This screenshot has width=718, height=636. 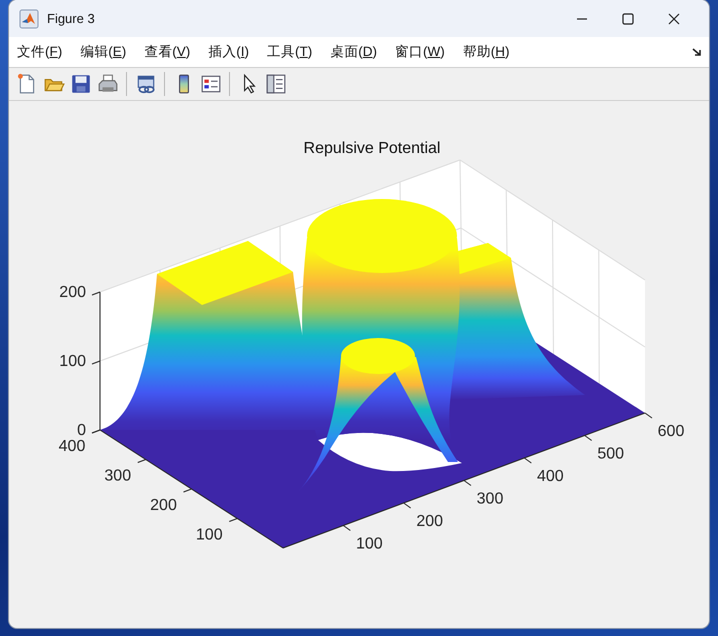 What do you see at coordinates (103, 52) in the screenshot?
I see `menu-item: 编辑(E)` at bounding box center [103, 52].